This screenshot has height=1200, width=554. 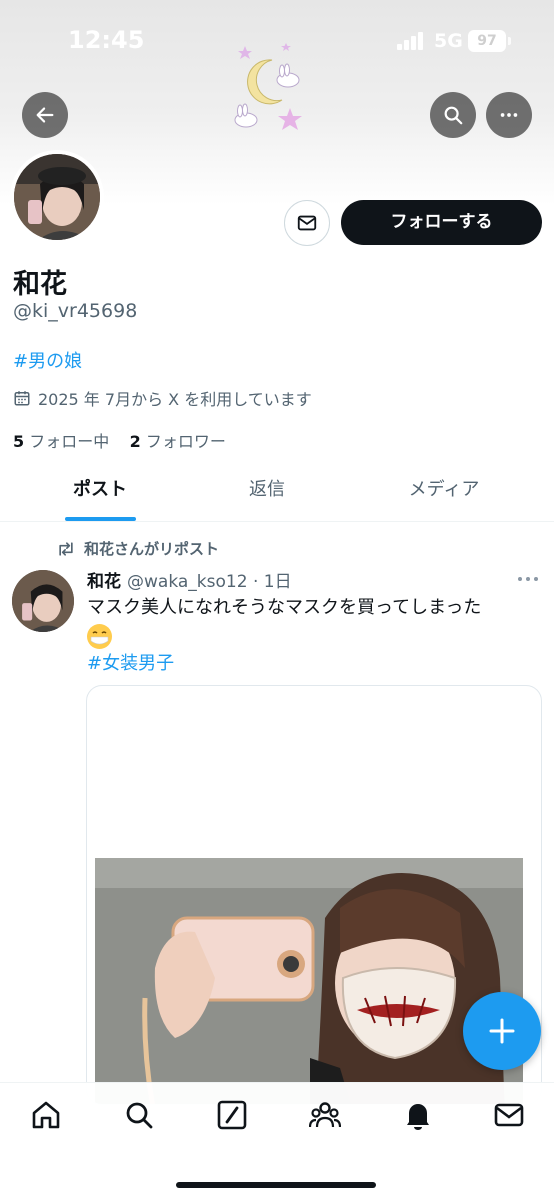 I want to click on tab-media: メディア, so click(x=444, y=494).